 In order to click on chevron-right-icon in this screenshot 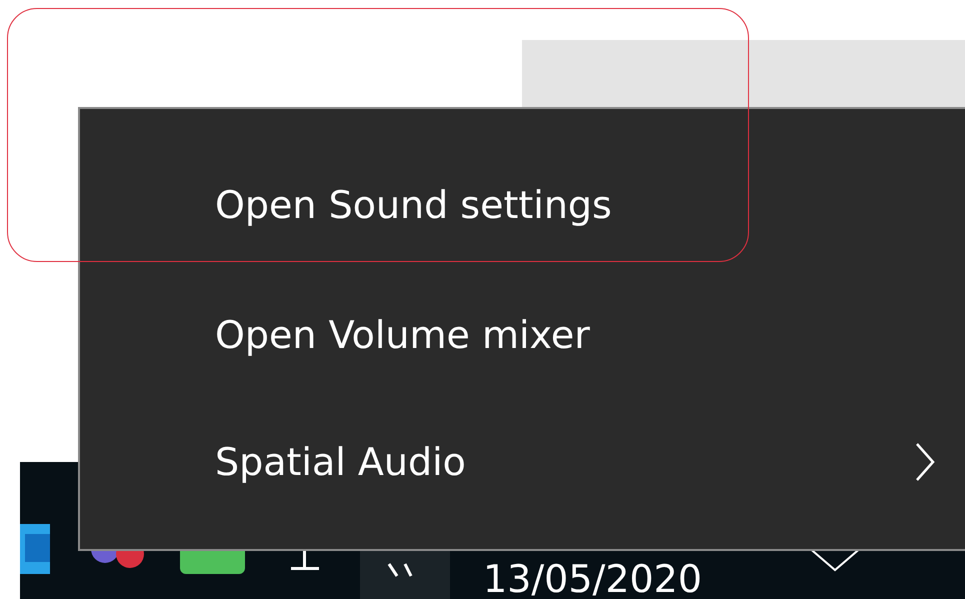, I will do `click(925, 462)`.